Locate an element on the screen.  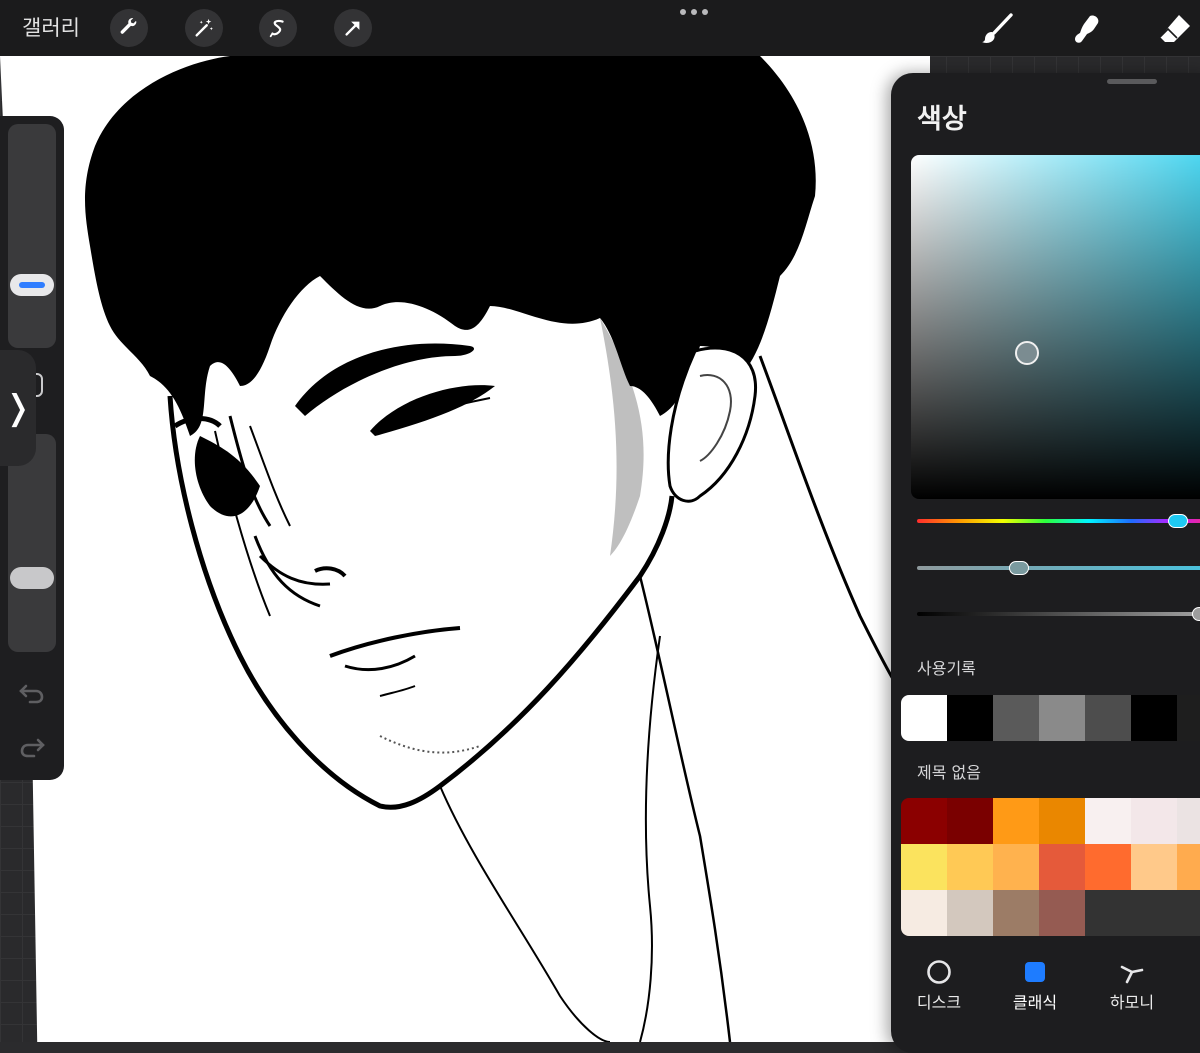
brush-icon is located at coordinates (997, 28).